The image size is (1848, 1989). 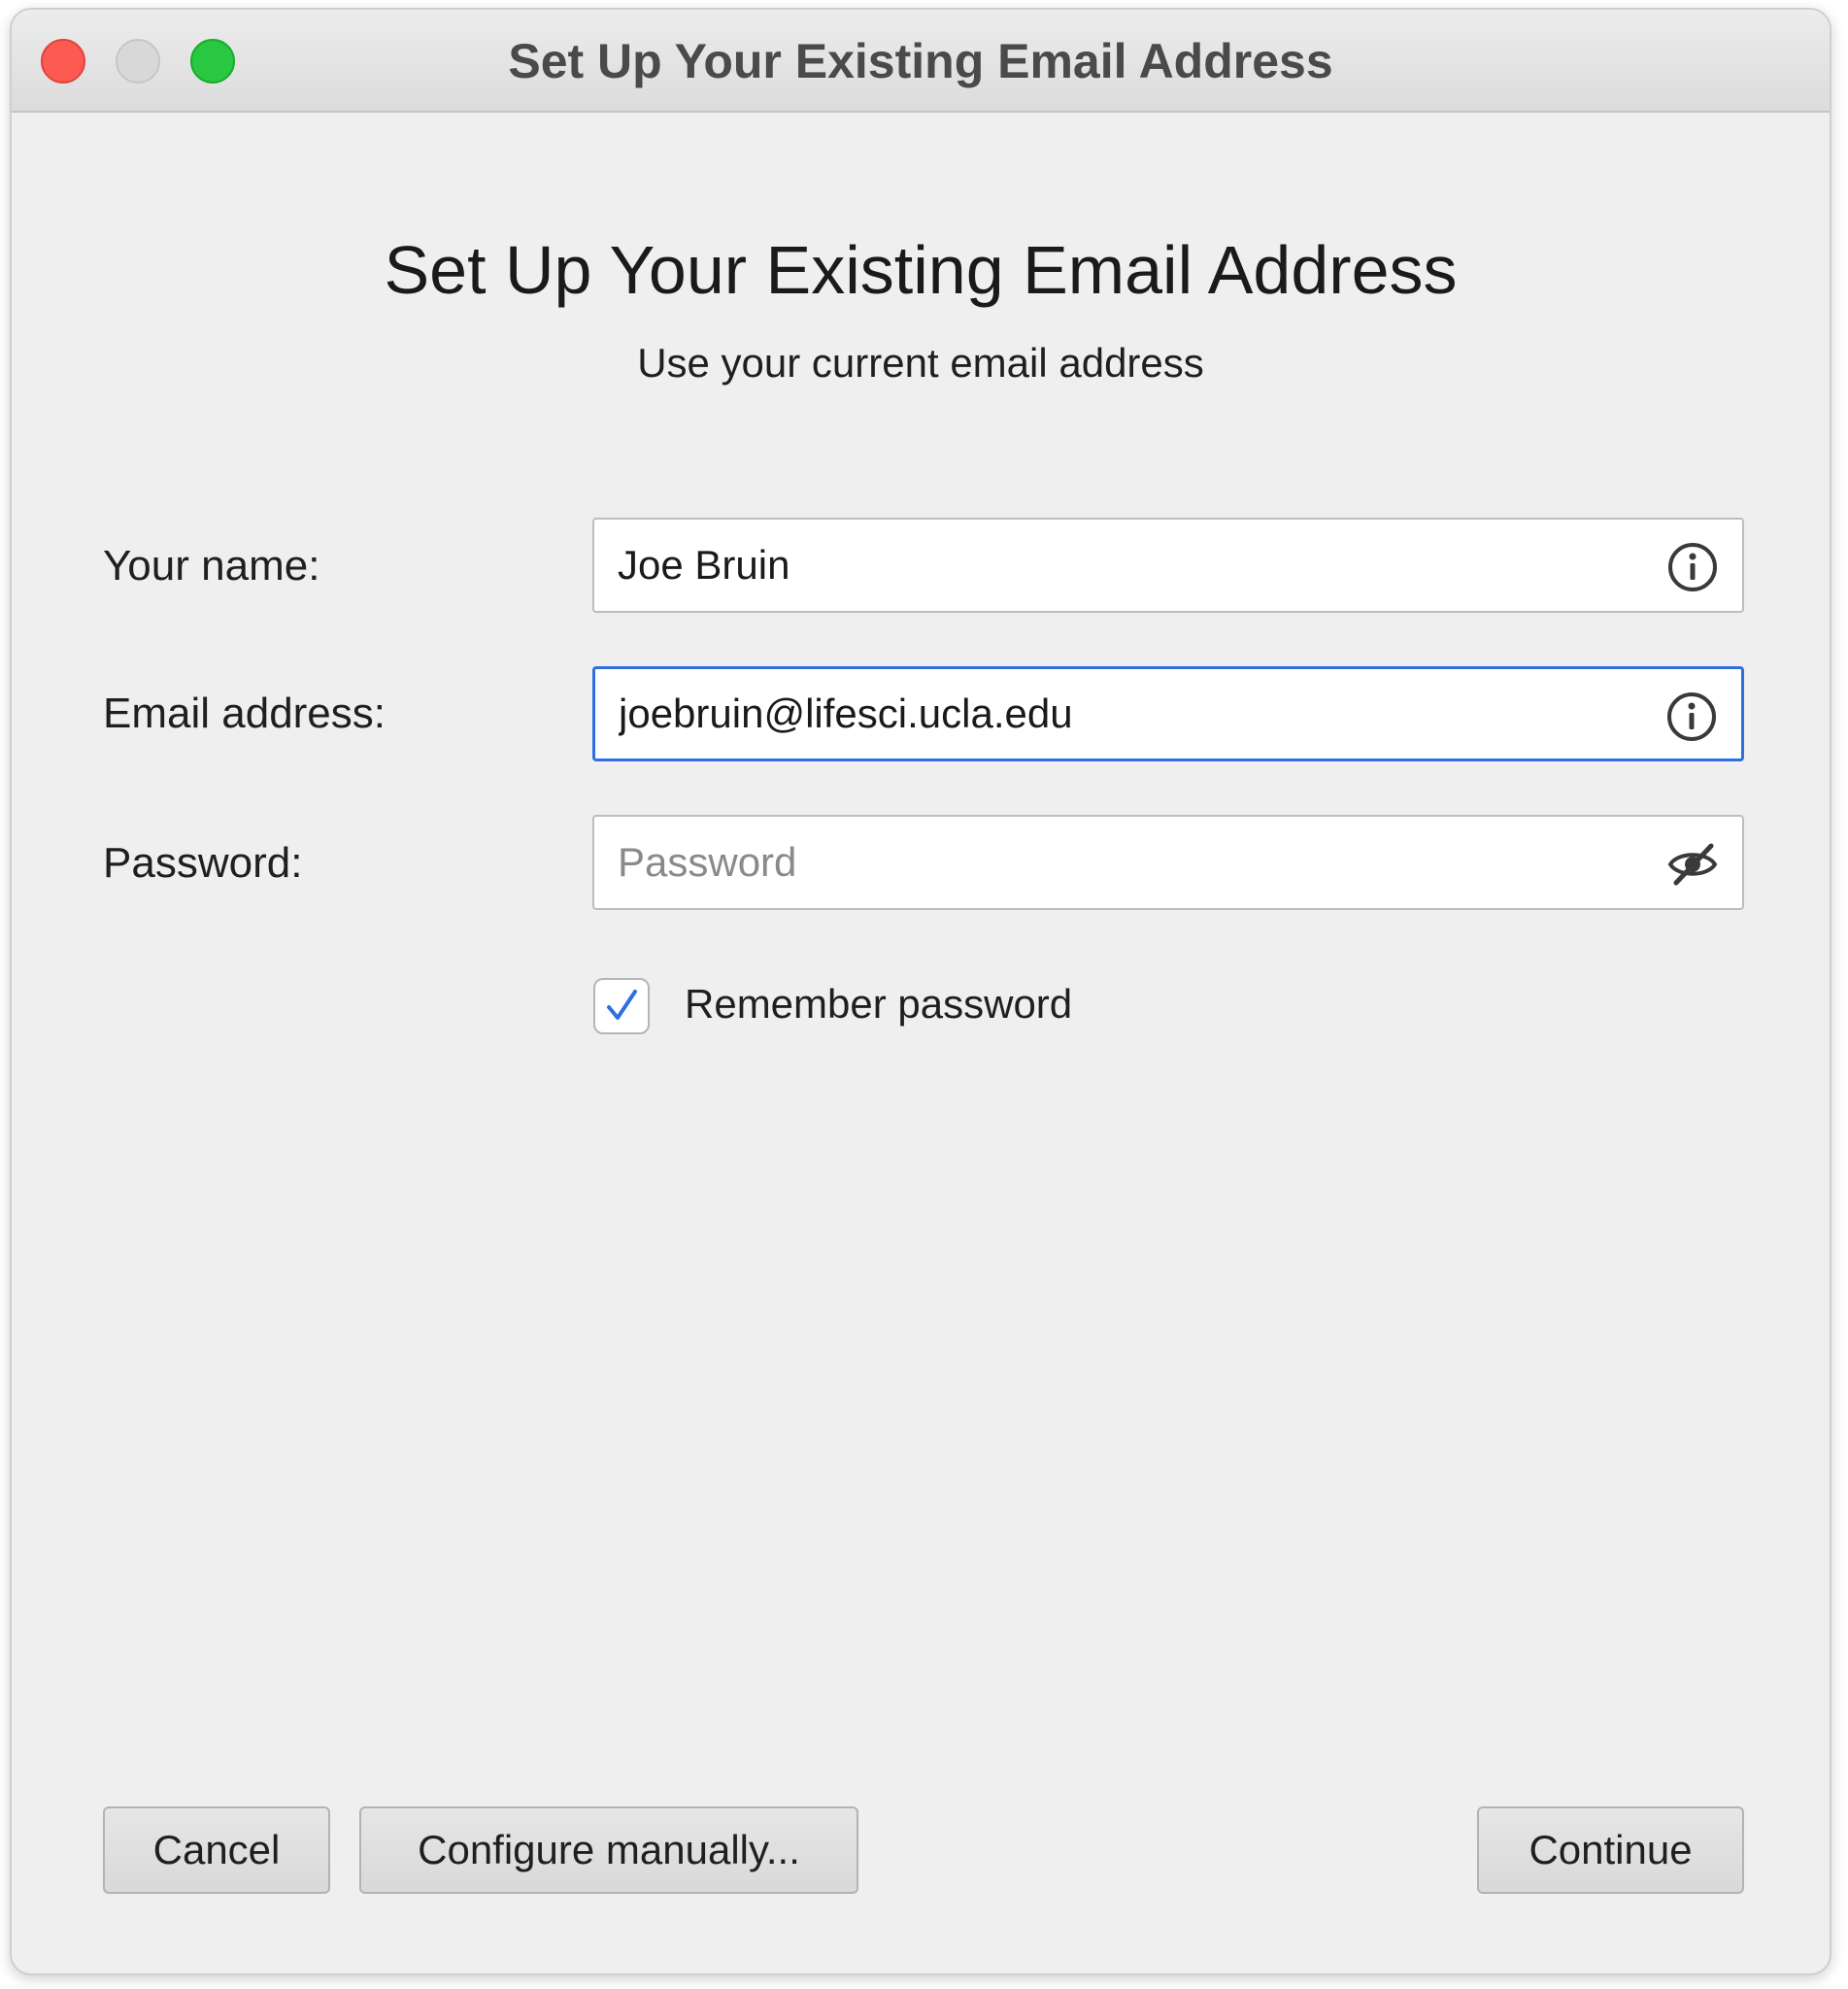 I want to click on name-input, so click(x=1127, y=565).